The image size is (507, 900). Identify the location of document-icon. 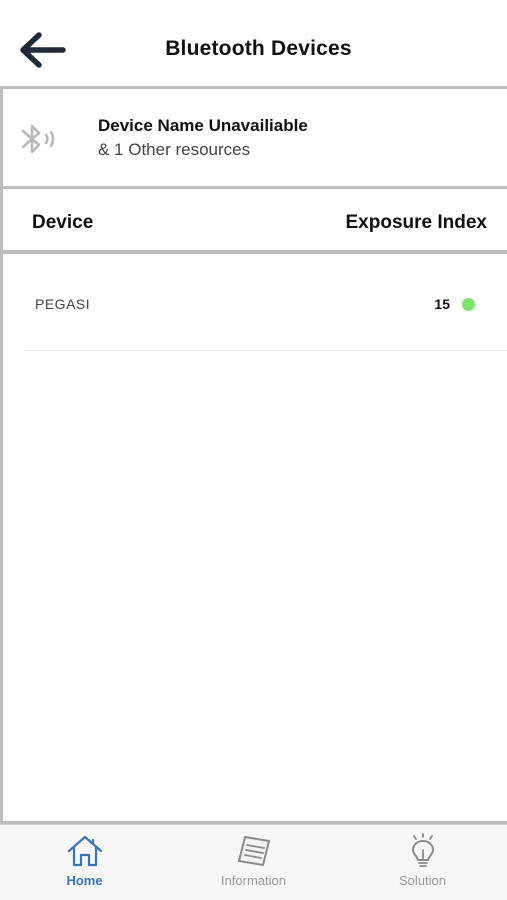
(254, 851).